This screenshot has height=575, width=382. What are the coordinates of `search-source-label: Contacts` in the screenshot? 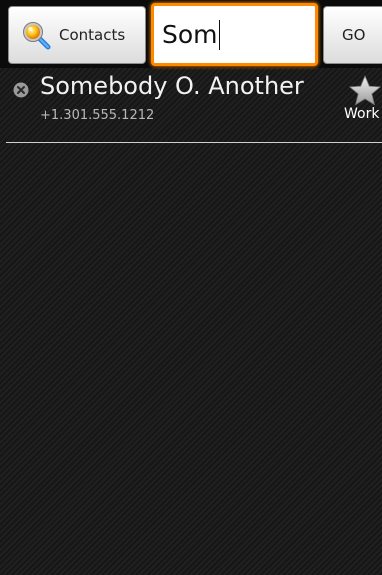 It's located at (92, 35).